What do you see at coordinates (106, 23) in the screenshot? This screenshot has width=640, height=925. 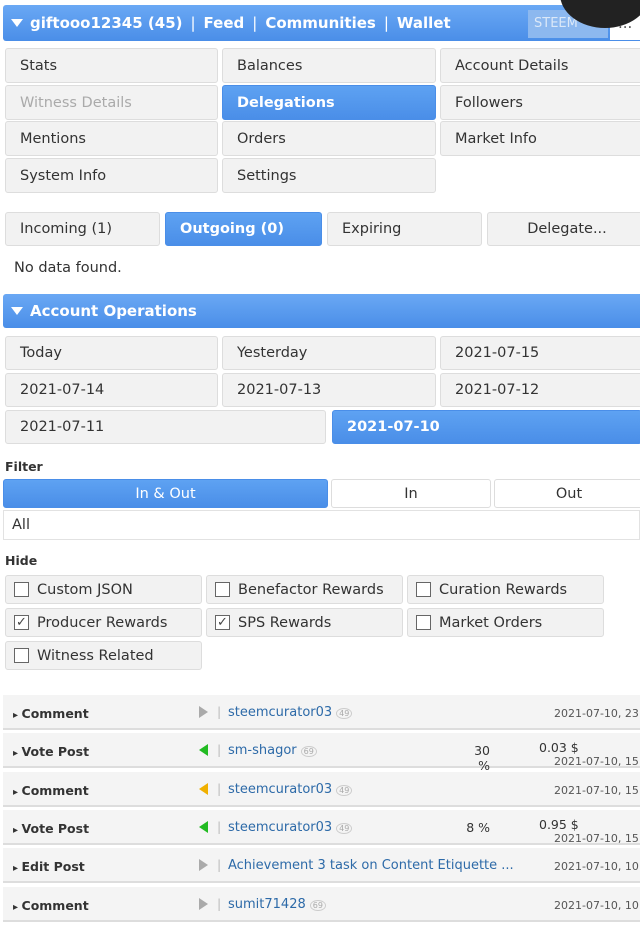 I see `user-link: giftooo12345 (45)` at bounding box center [106, 23].